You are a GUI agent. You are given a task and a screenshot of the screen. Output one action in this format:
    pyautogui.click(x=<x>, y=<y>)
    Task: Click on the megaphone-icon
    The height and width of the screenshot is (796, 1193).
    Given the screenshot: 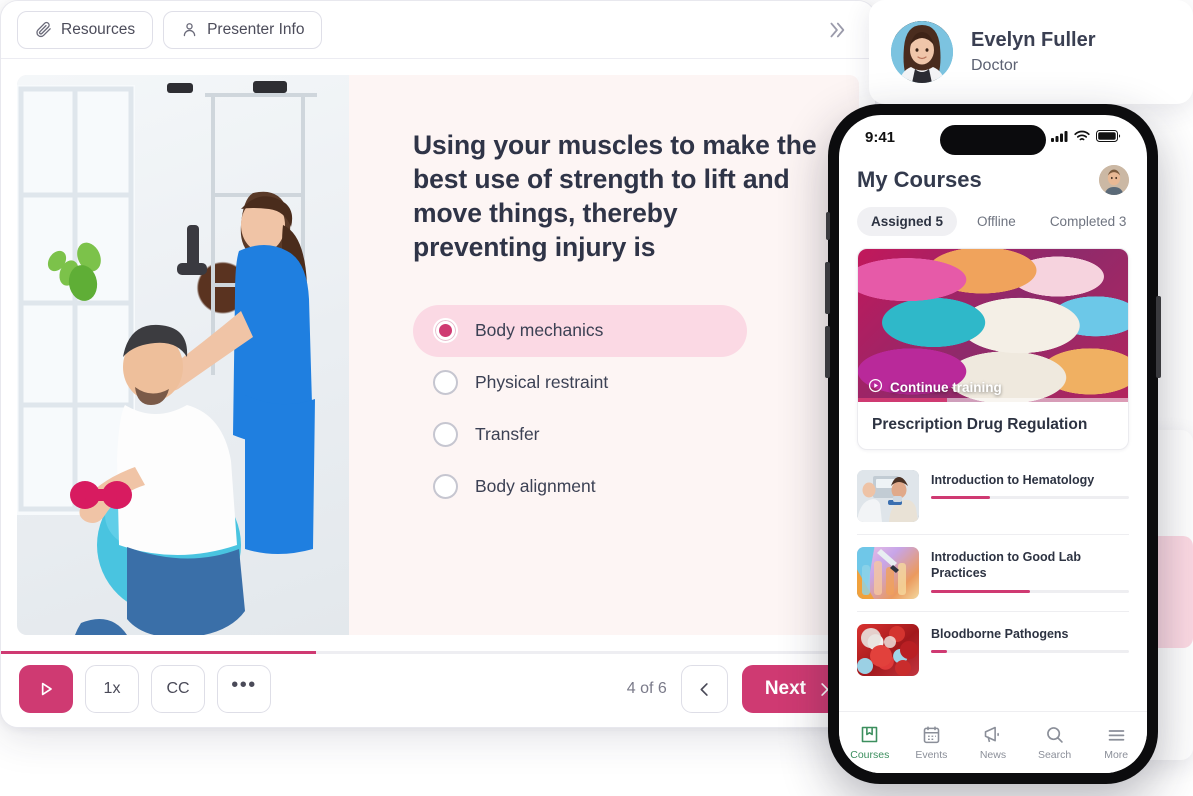 What is the action you would take?
    pyautogui.click(x=993, y=735)
    